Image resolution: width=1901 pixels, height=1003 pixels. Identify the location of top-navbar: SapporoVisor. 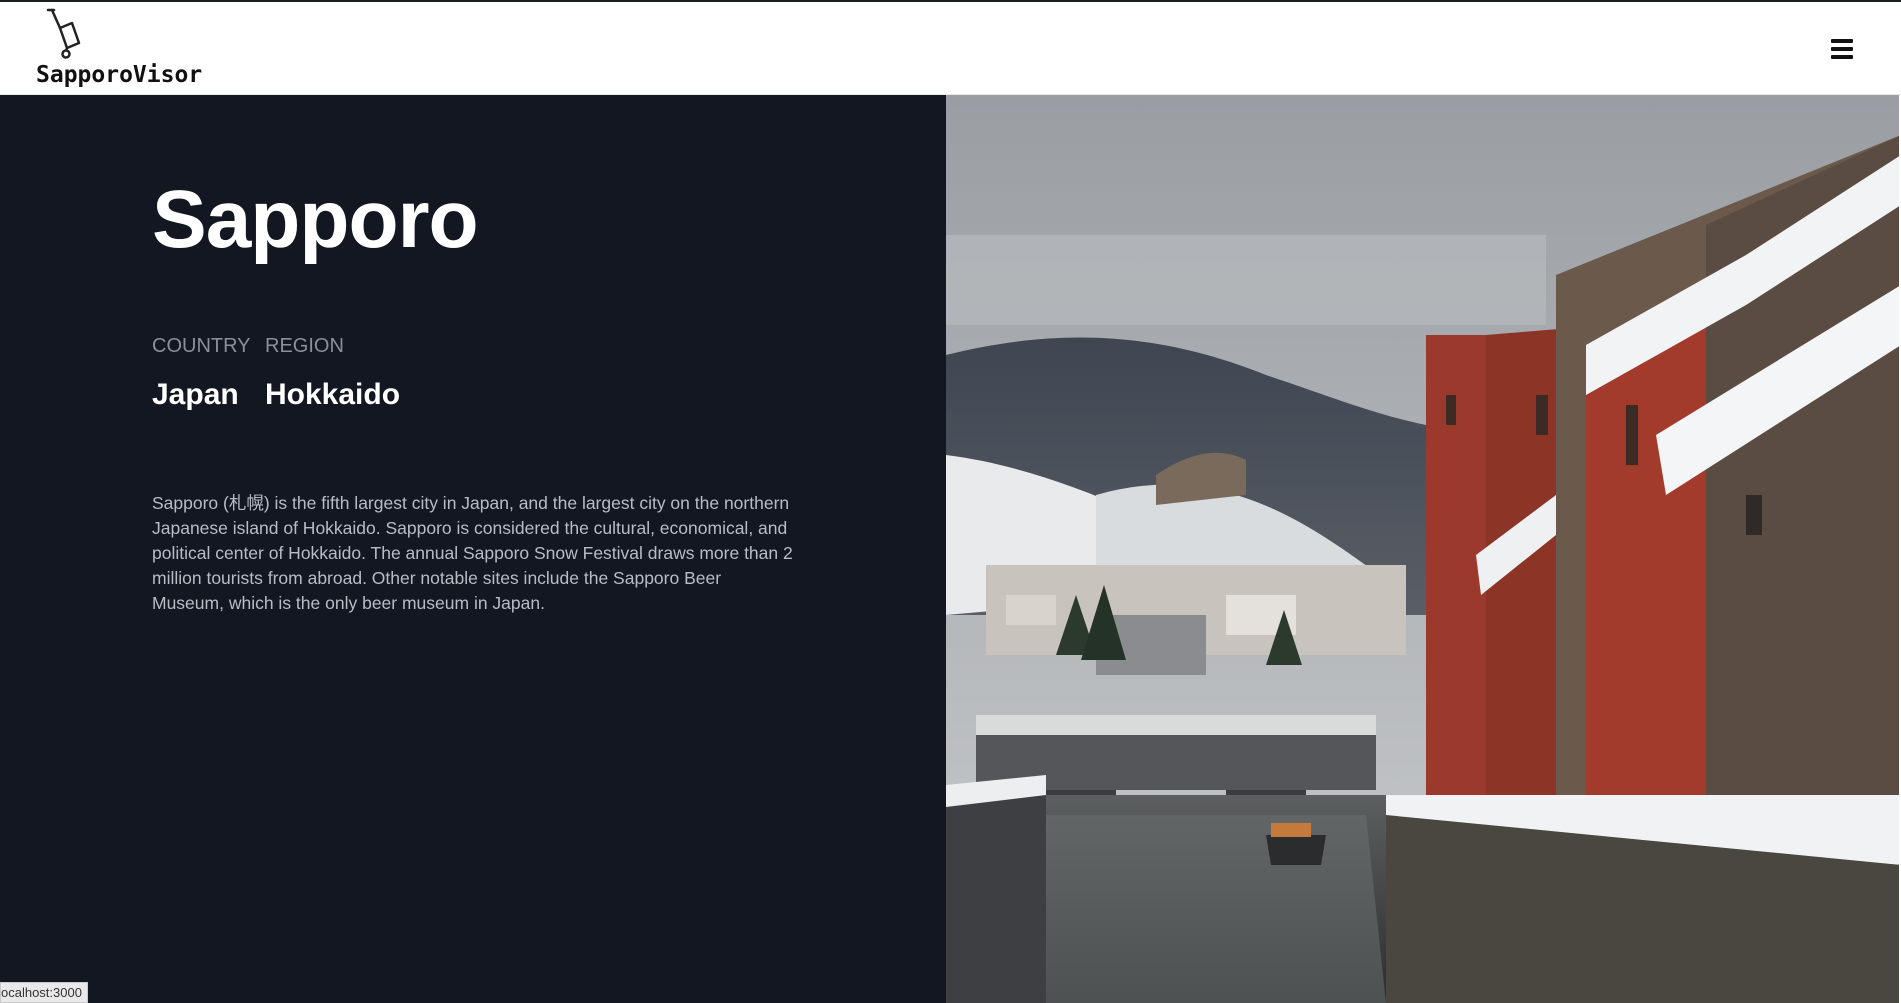
(950, 48).